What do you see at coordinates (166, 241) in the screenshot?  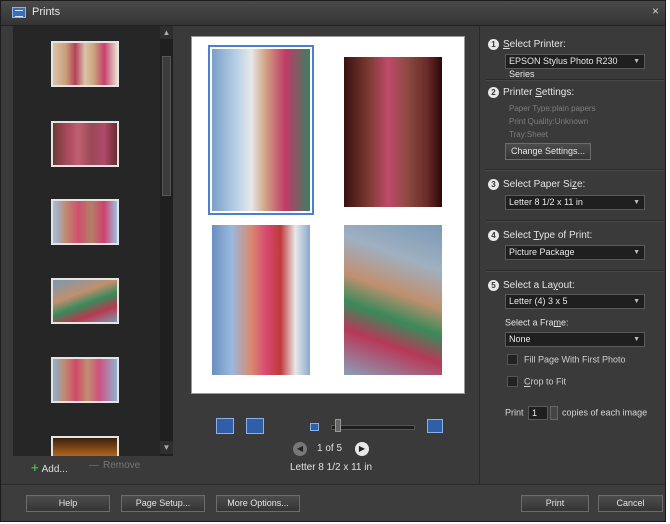 I see `thumbnail-scrollbar: ▲ ▼` at bounding box center [166, 241].